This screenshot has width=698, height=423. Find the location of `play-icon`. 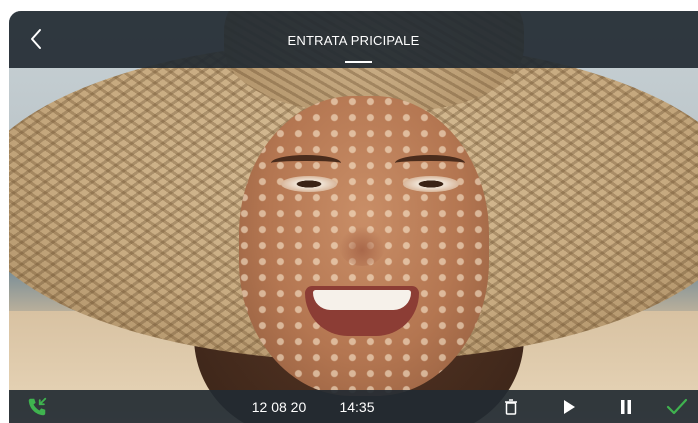

play-icon is located at coordinates (569, 406).